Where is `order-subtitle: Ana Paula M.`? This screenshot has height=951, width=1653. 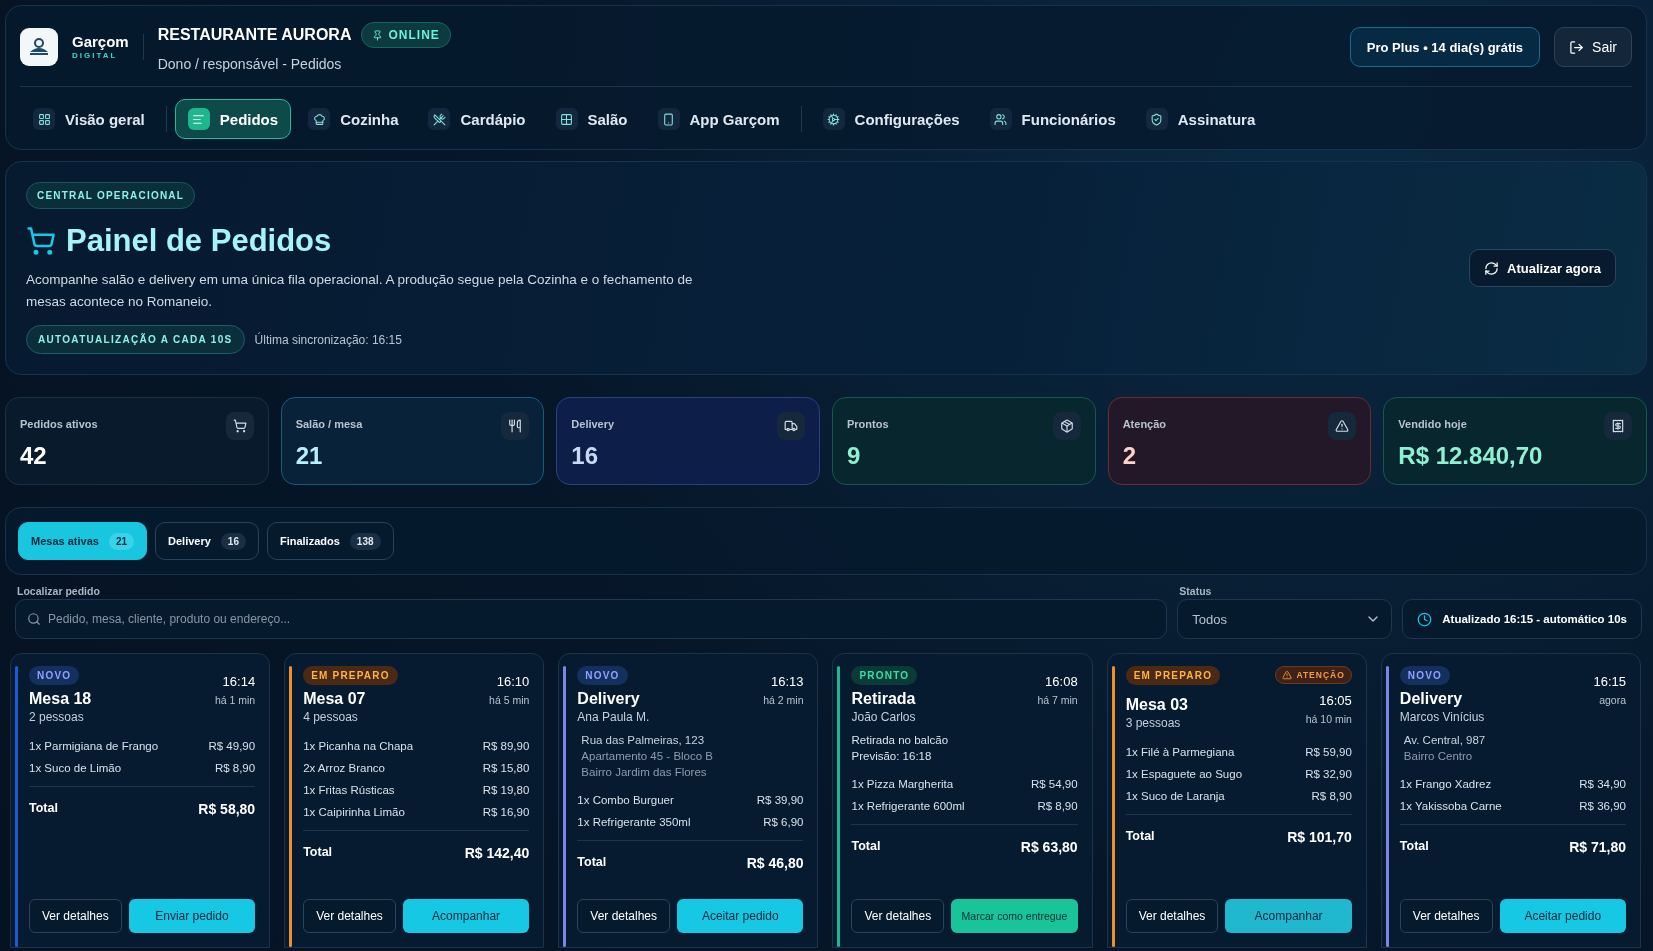 order-subtitle: Ana Paula M. is located at coordinates (613, 717).